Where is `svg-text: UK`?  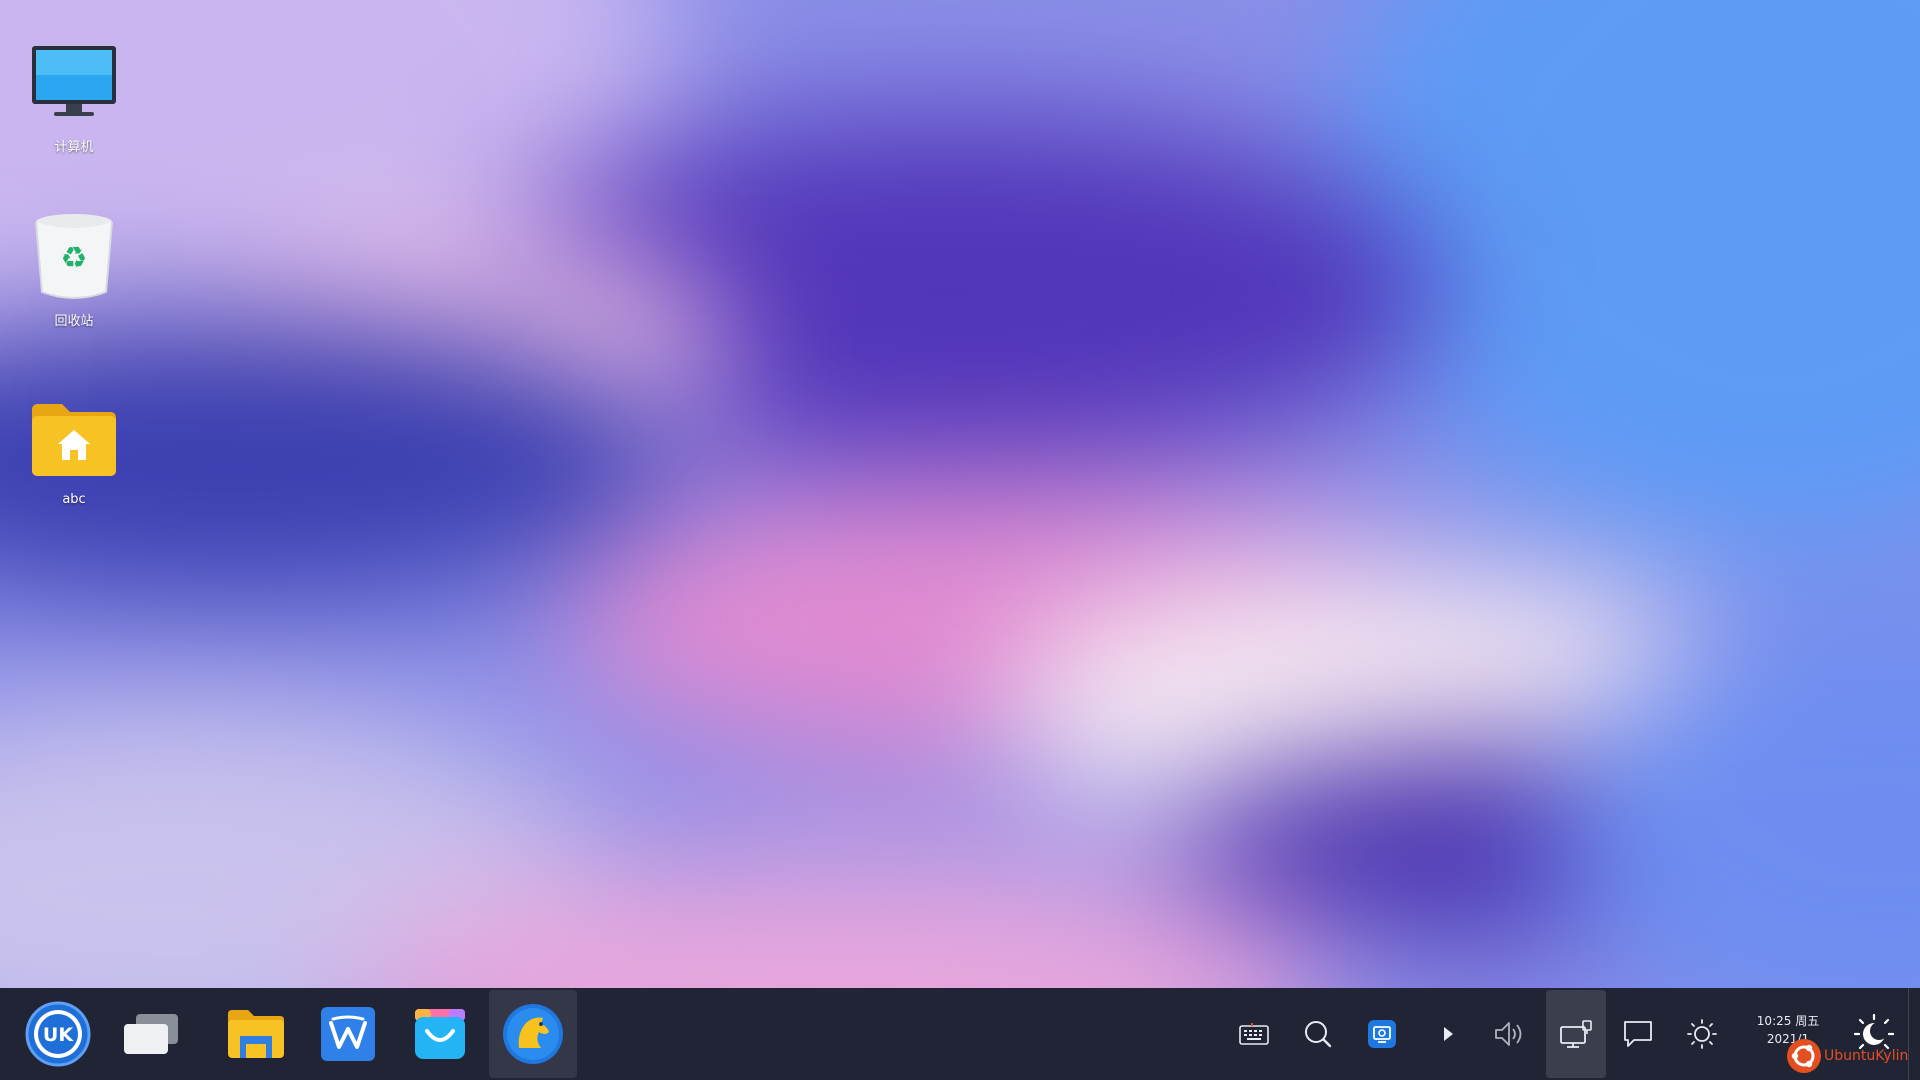
svg-text: UK is located at coordinates (58, 1035).